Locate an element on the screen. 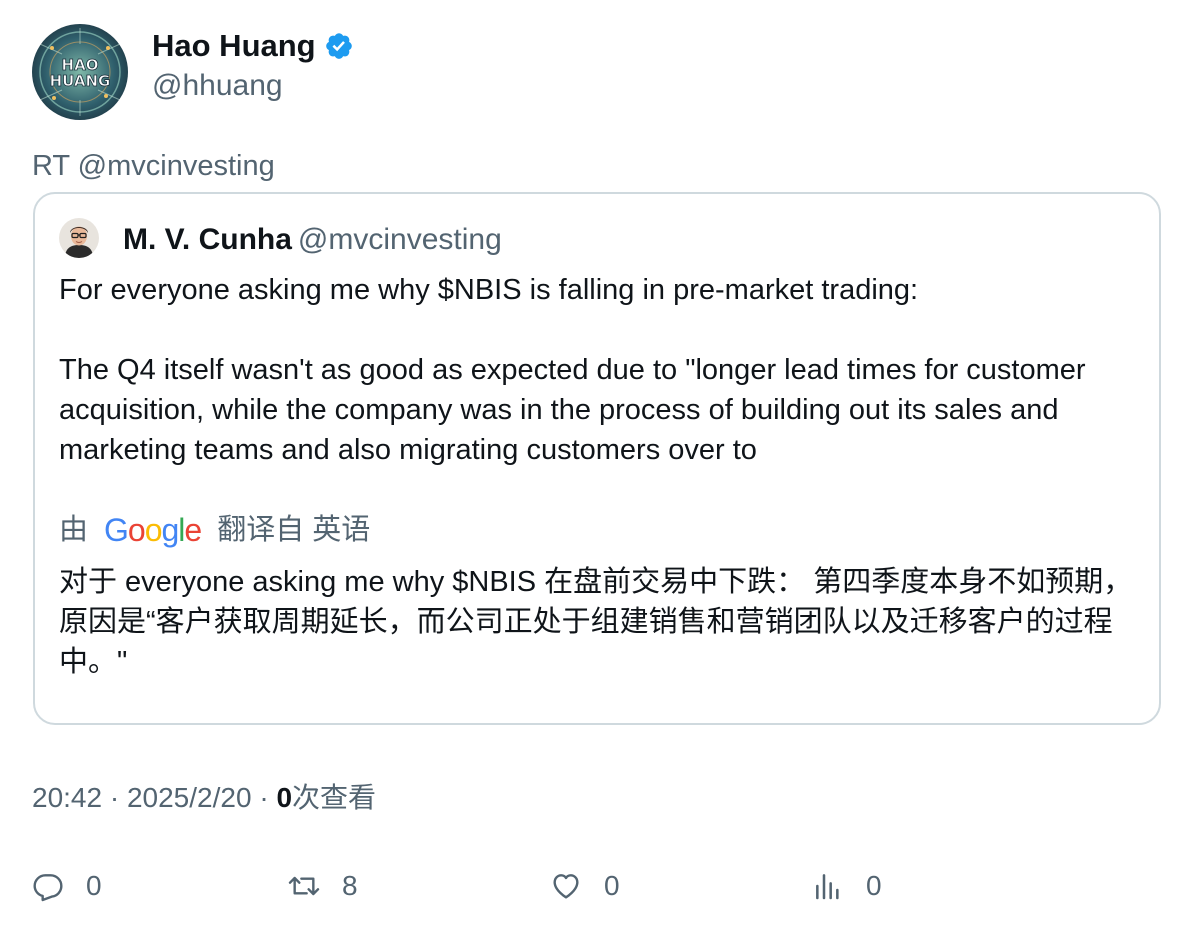 The height and width of the screenshot is (930, 1196). tweet-time: 20:42 is located at coordinates (67, 797).